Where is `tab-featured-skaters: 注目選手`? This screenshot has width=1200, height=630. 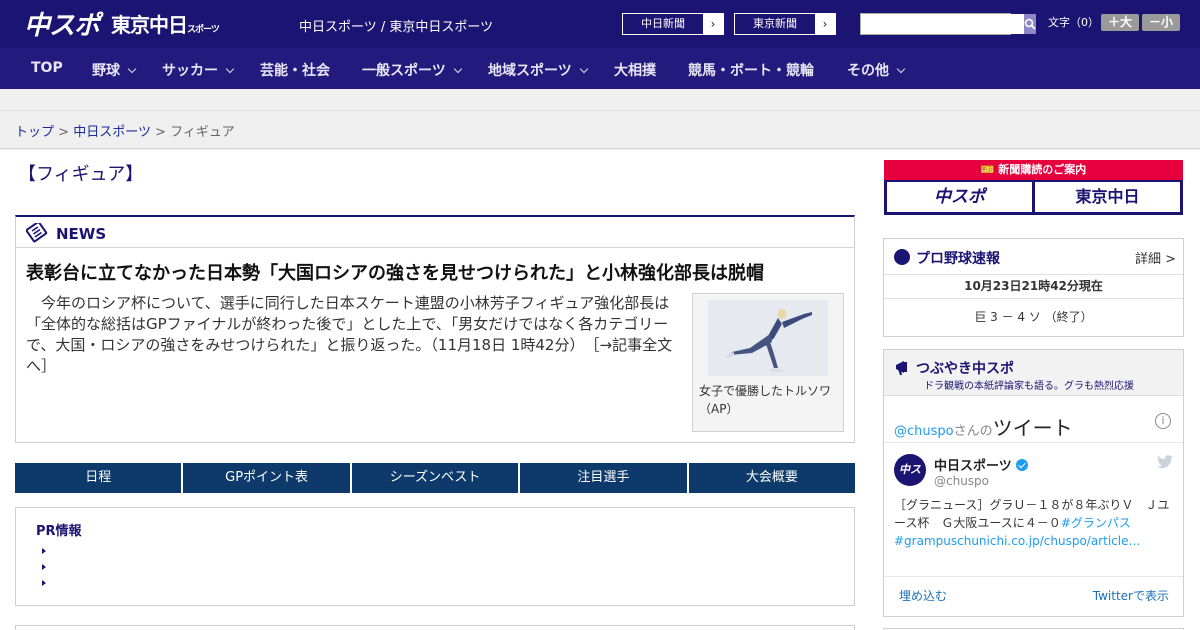
tab-featured-skaters: 注目選手 is located at coordinates (603, 478).